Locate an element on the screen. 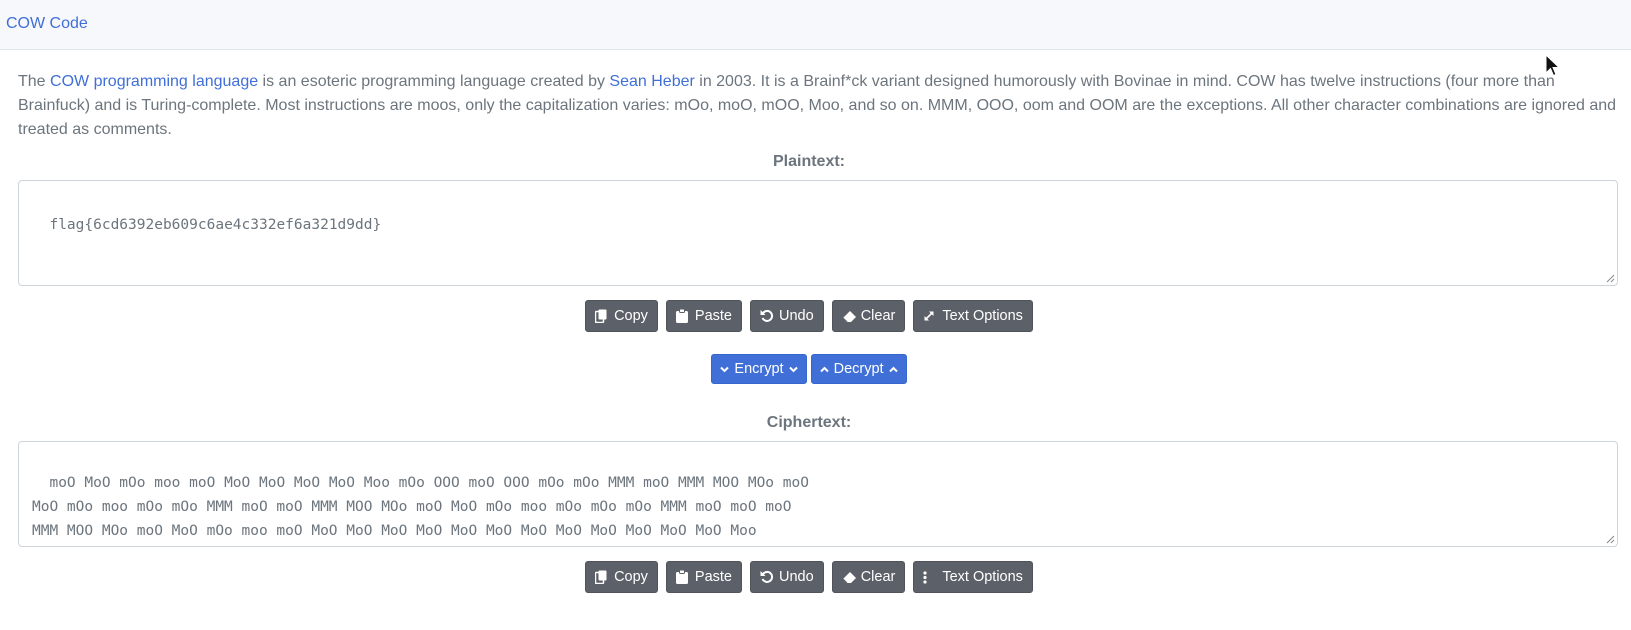 The height and width of the screenshot is (630, 1631). ciphertext-button-row: Copy Paste Undo Clear Text Options is located at coordinates (809, 577).